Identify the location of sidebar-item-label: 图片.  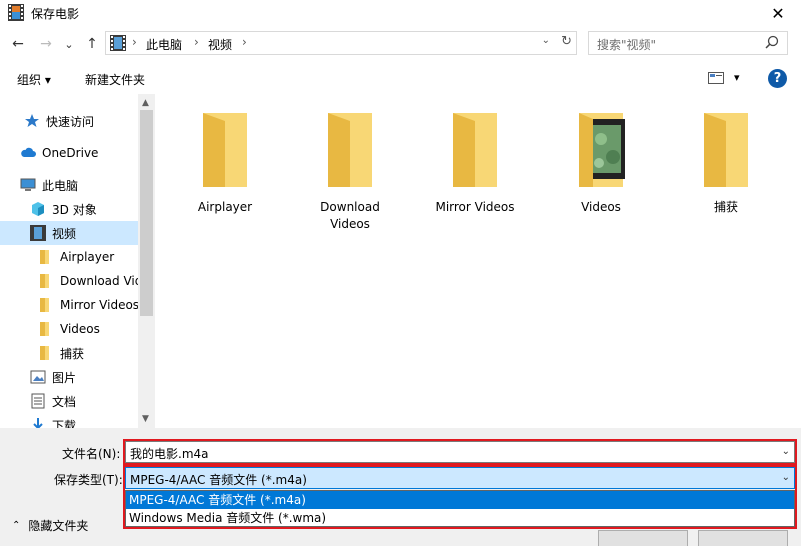
(64, 377).